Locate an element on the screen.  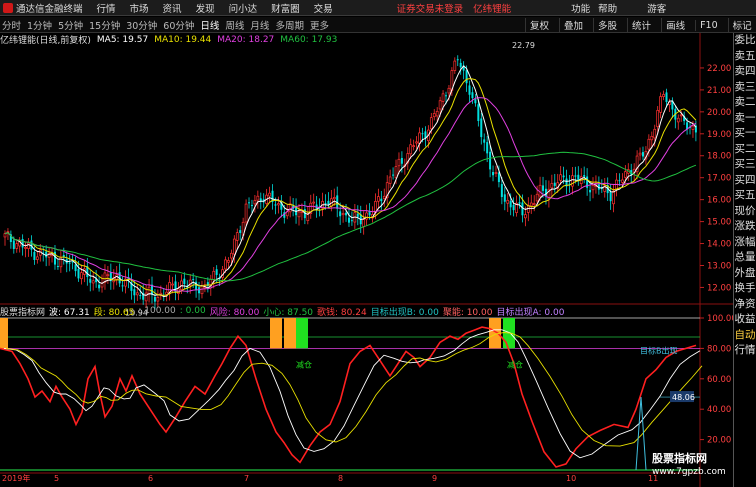
menu-youke: 游客 is located at coordinates (656, 8).